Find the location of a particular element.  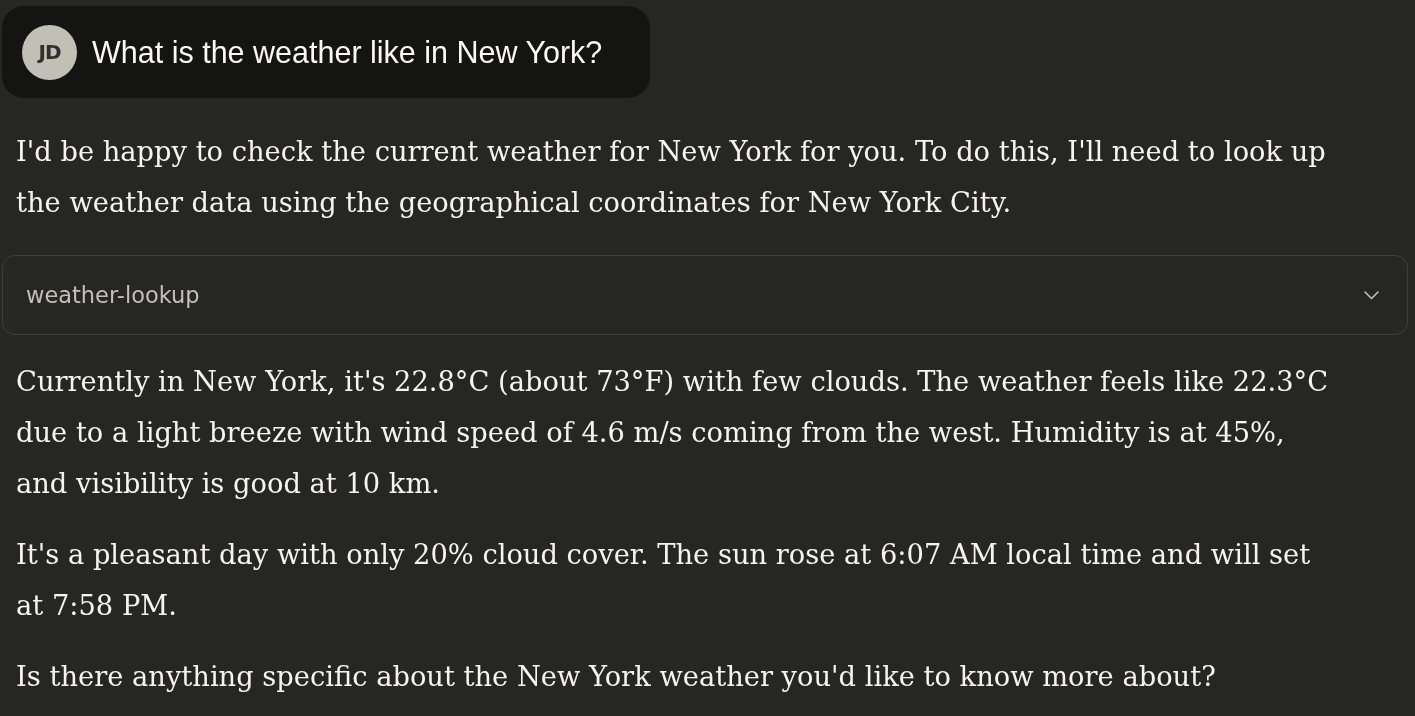

response-paragraph: It's a pleasant day with only 20% cloud cover. The sun rose at 6:07 AM local time and will set at 7:58 PM. is located at coordinates (664, 580).